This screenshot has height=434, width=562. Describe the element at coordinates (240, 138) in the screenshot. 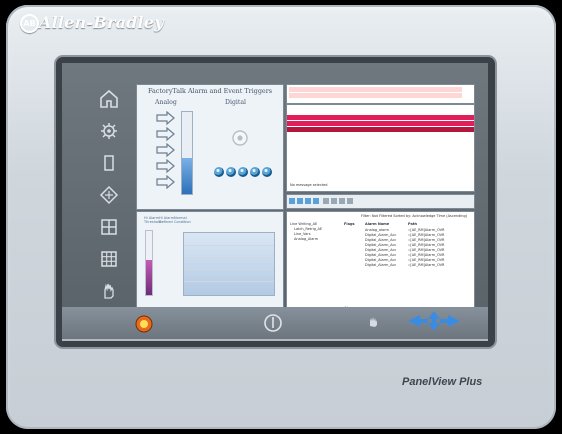

I see `digital-indicator-icon` at that location.